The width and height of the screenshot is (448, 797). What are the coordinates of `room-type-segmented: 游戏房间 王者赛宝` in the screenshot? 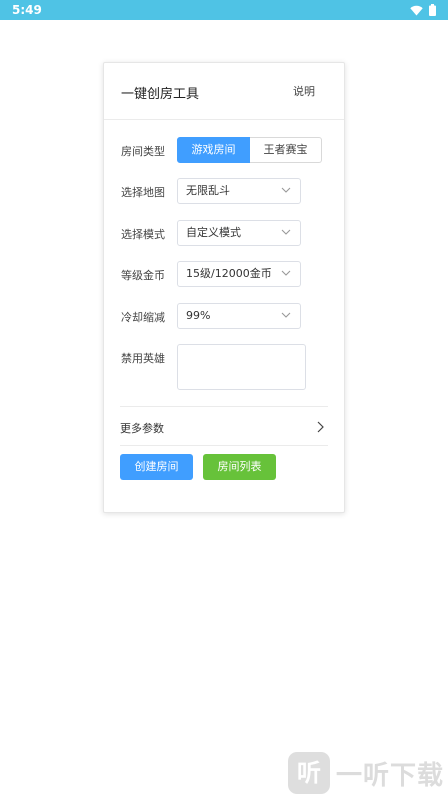 It's located at (249, 150).